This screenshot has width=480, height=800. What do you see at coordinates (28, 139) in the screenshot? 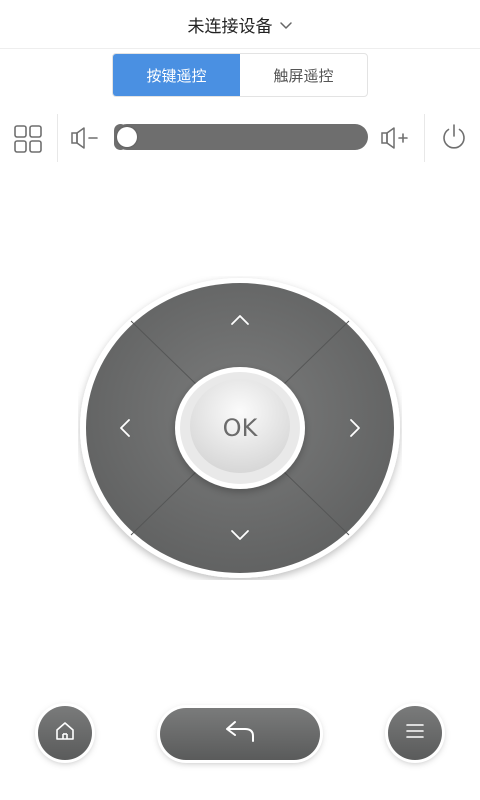
I see `apps-button` at bounding box center [28, 139].